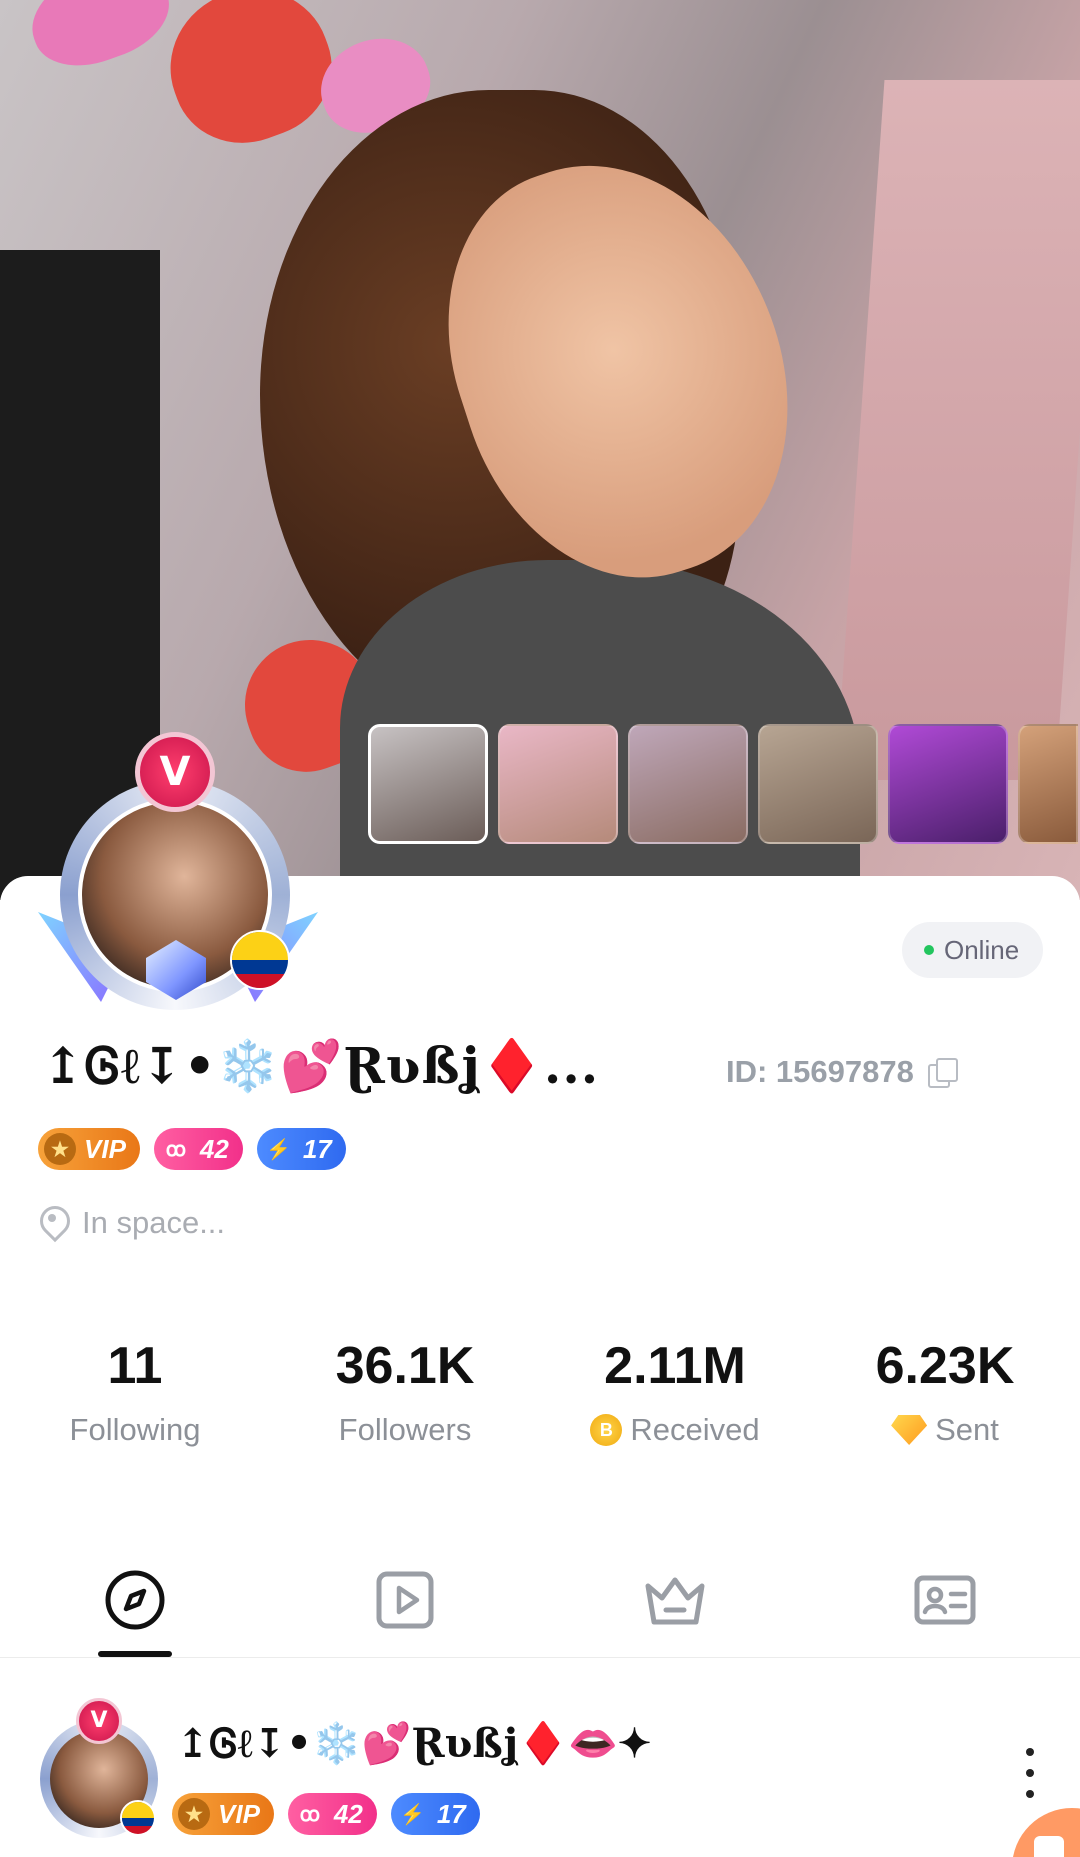 The height and width of the screenshot is (1857, 1080). What do you see at coordinates (135, 1429) in the screenshot?
I see `stat-label: Following` at bounding box center [135, 1429].